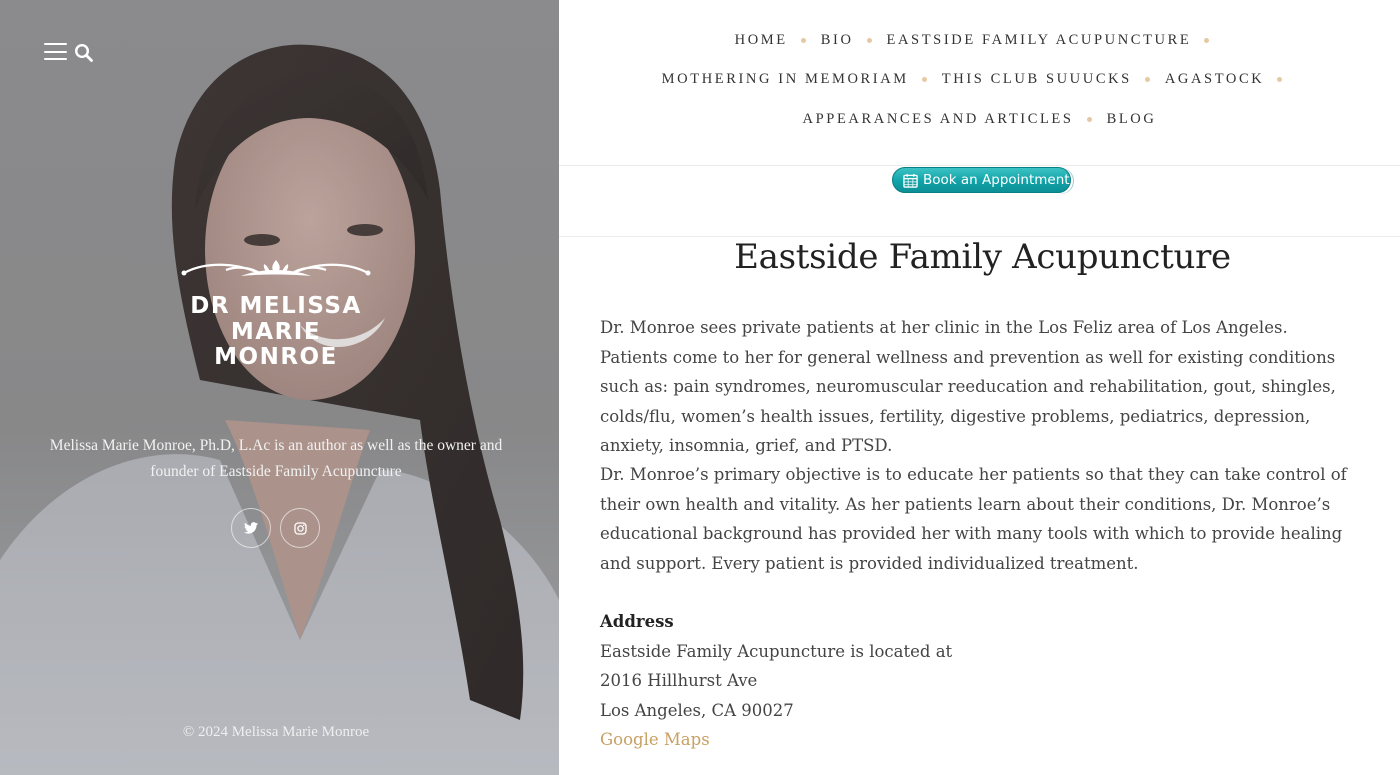  Describe the element at coordinates (84, 53) in the screenshot. I see `search-icon` at that location.